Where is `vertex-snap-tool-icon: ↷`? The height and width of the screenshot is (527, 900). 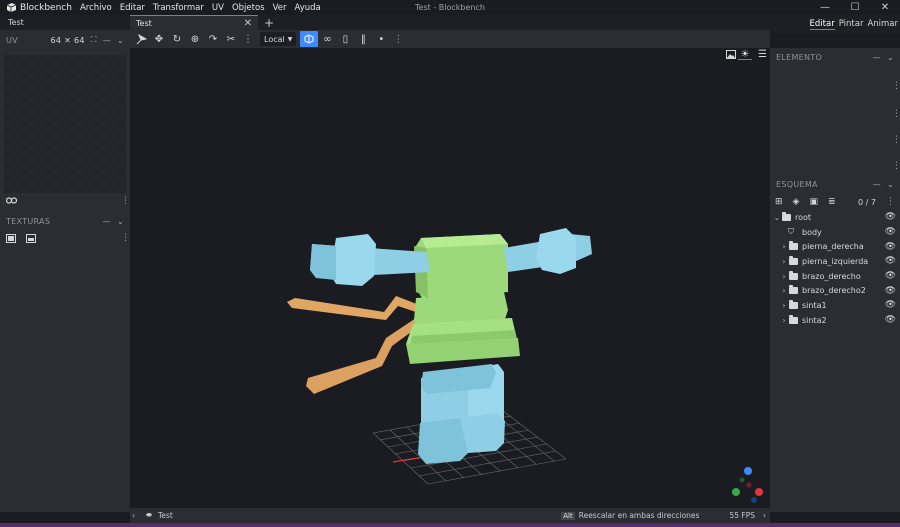 vertex-snap-tool-icon: ↷ is located at coordinates (213, 39).